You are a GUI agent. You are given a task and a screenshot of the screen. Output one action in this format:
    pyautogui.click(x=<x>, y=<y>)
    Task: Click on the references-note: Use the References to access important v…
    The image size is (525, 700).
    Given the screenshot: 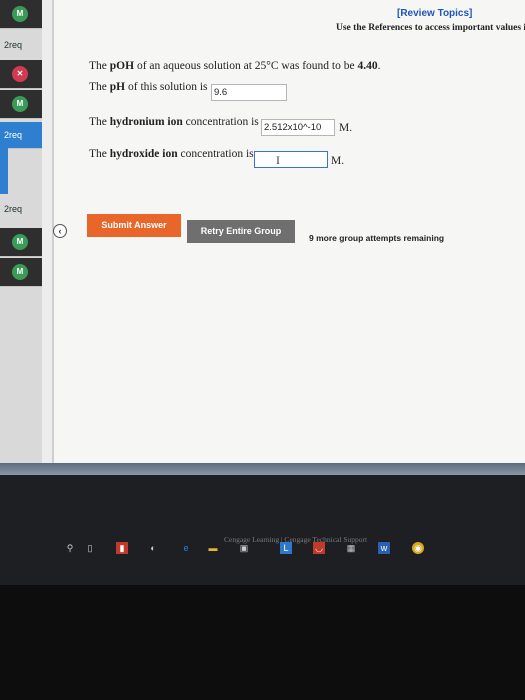 What is the action you would take?
    pyautogui.click(x=430, y=28)
    